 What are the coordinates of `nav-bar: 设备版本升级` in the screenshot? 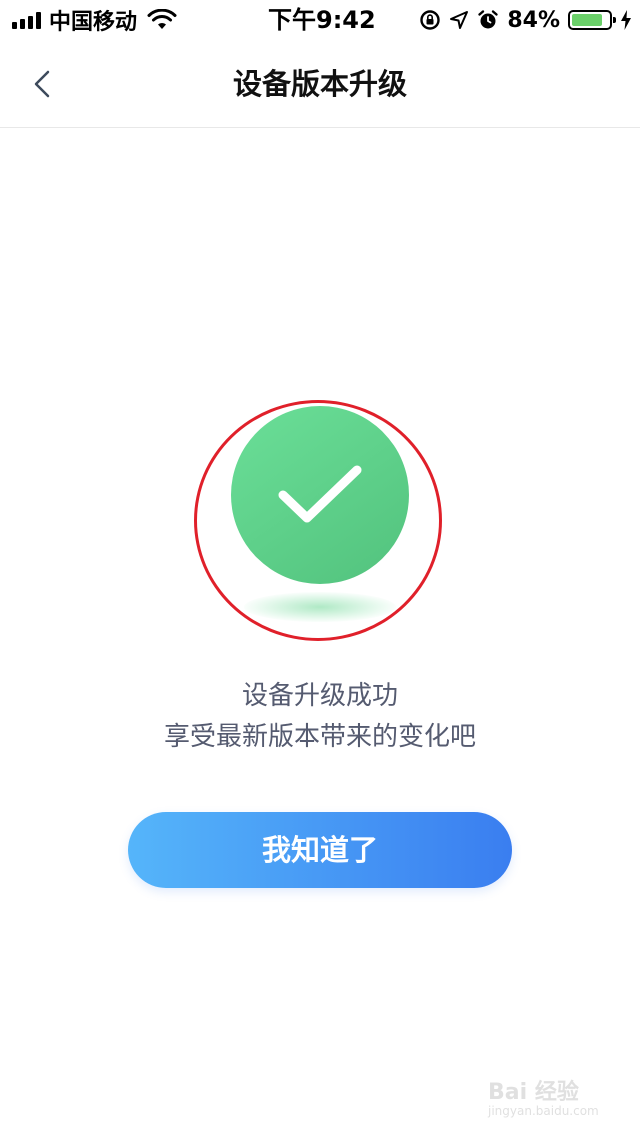 It's located at (320, 84).